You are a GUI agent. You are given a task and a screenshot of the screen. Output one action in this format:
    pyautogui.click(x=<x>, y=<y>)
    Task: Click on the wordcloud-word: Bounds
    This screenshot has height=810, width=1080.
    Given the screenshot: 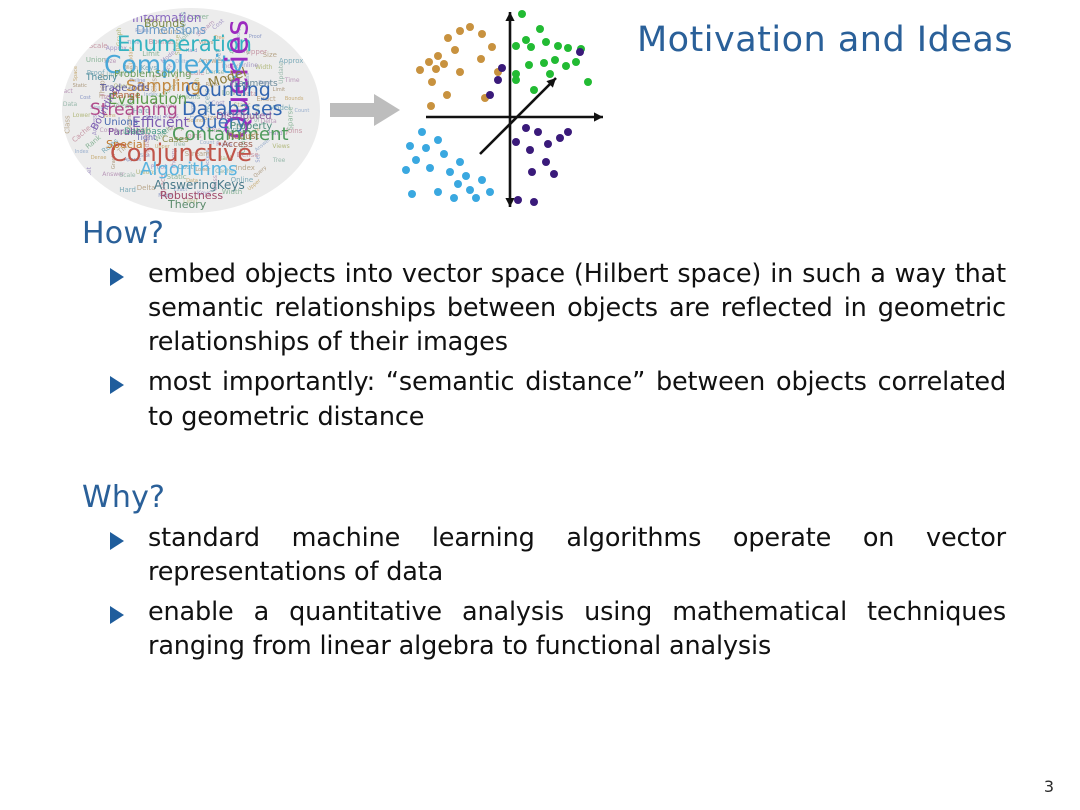 What is the action you would take?
    pyautogui.click(x=294, y=99)
    